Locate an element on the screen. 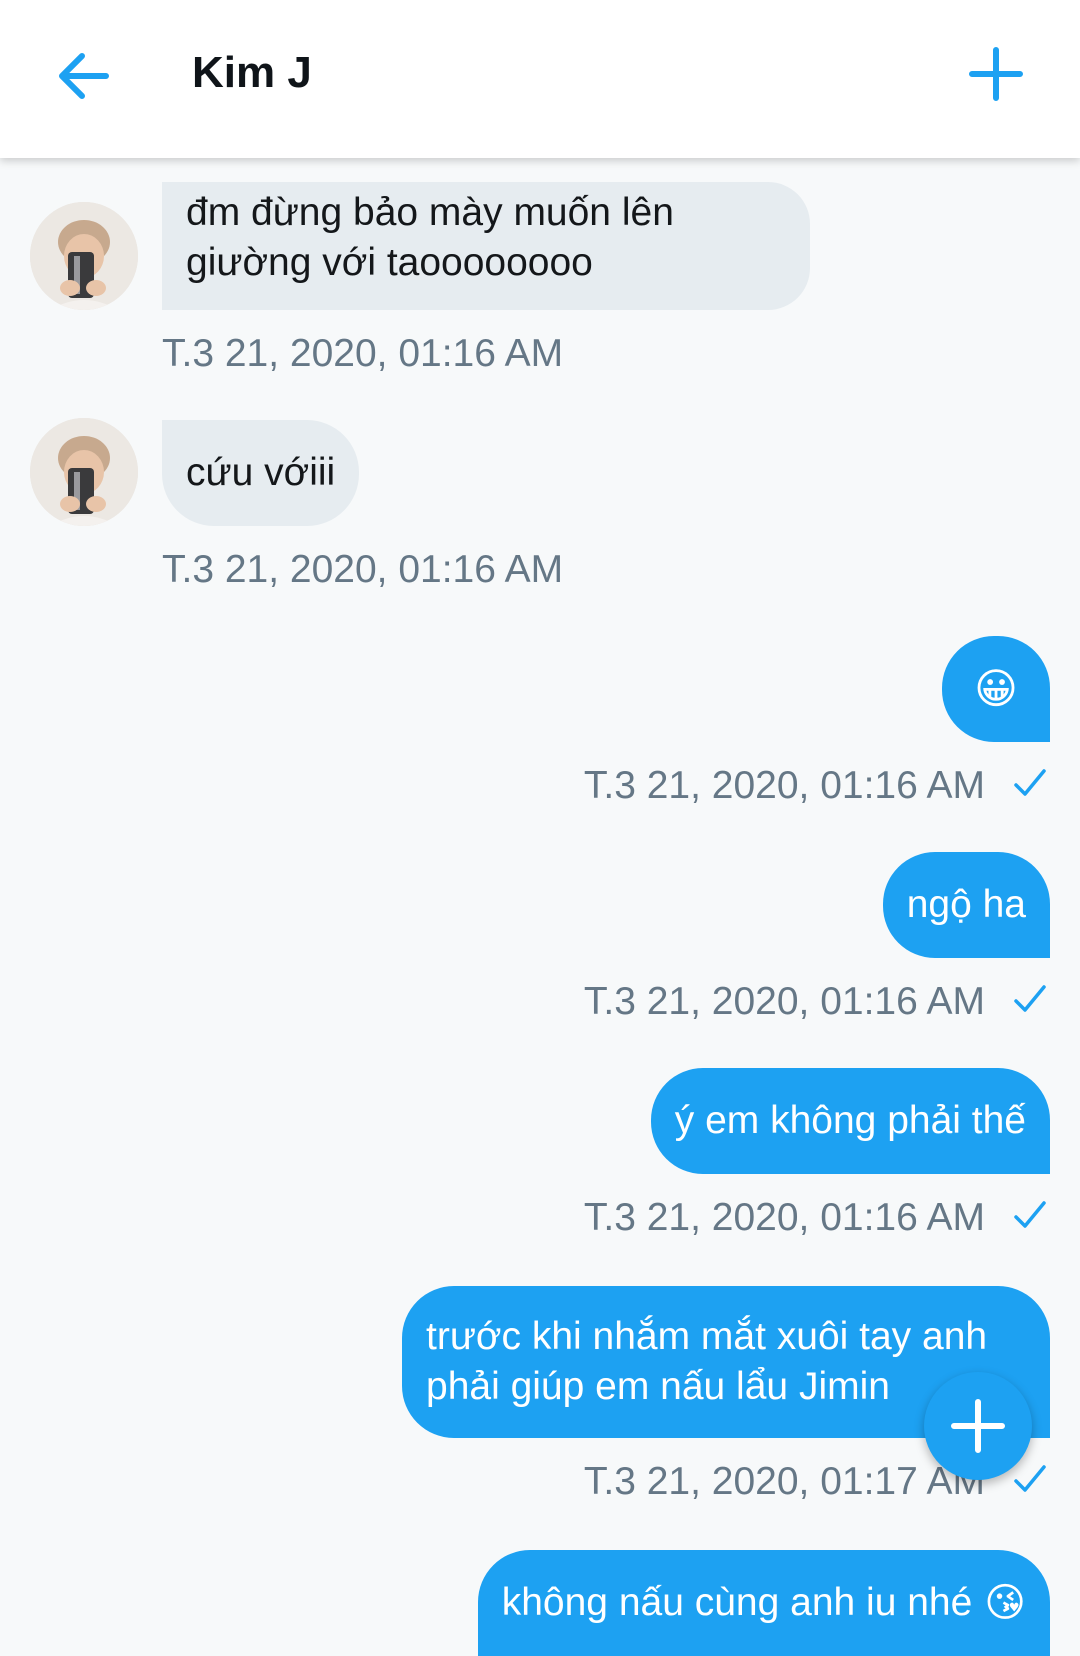 The image size is (1080, 1656). message-text-line: đm đừng bảo mày muốn lên is located at coordinates (430, 212).